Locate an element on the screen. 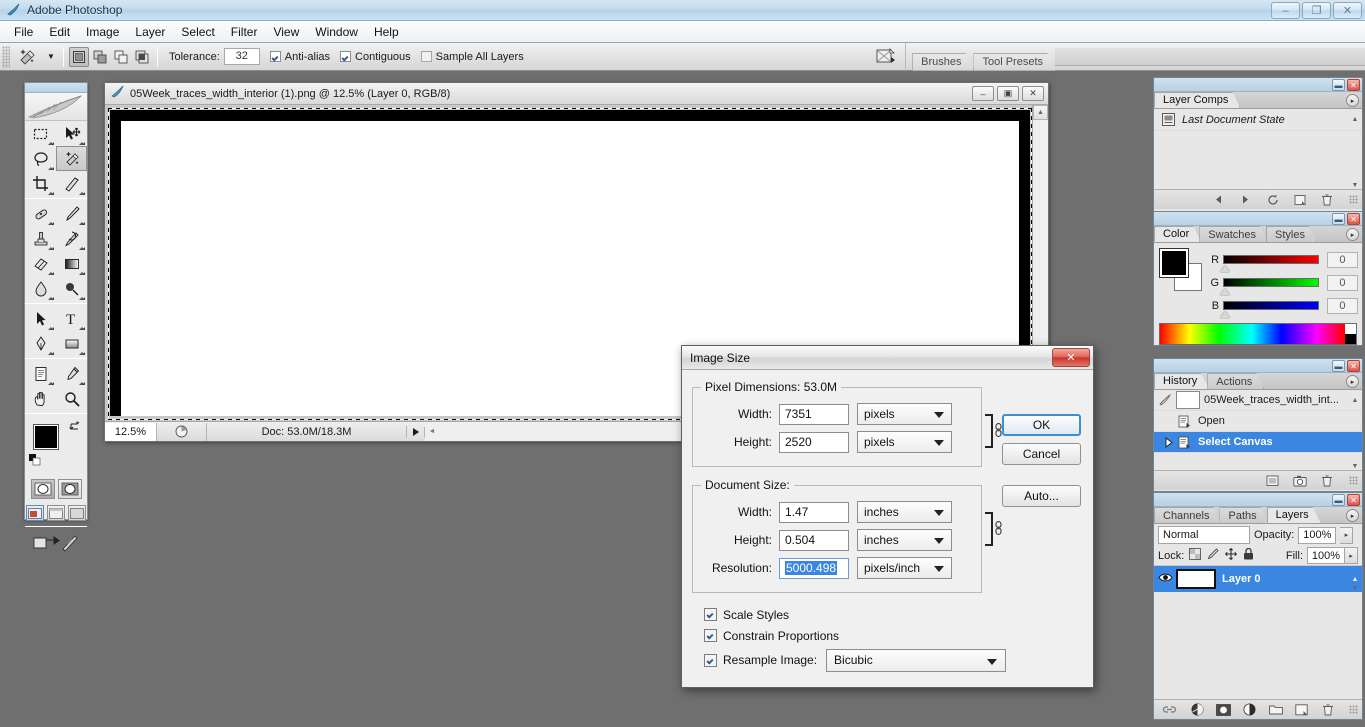  layer-mask-icon is located at coordinates (1223, 709).